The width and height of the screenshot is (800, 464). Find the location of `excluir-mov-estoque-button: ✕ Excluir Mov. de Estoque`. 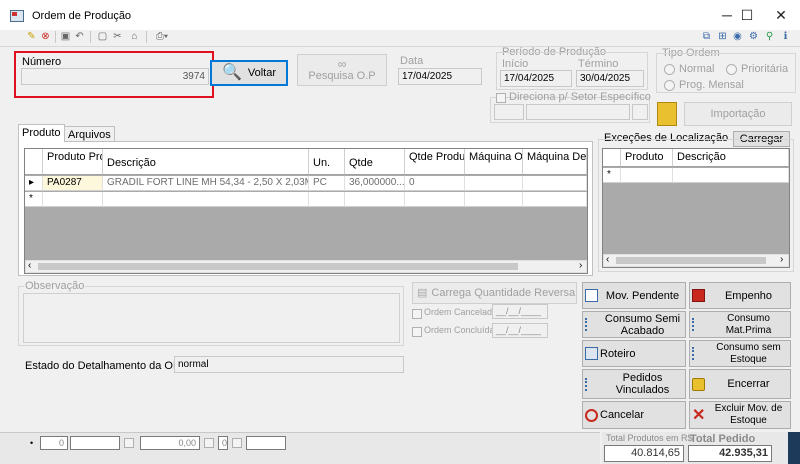

excluir-mov-estoque-button: ✕ Excluir Mov. de Estoque is located at coordinates (740, 415).